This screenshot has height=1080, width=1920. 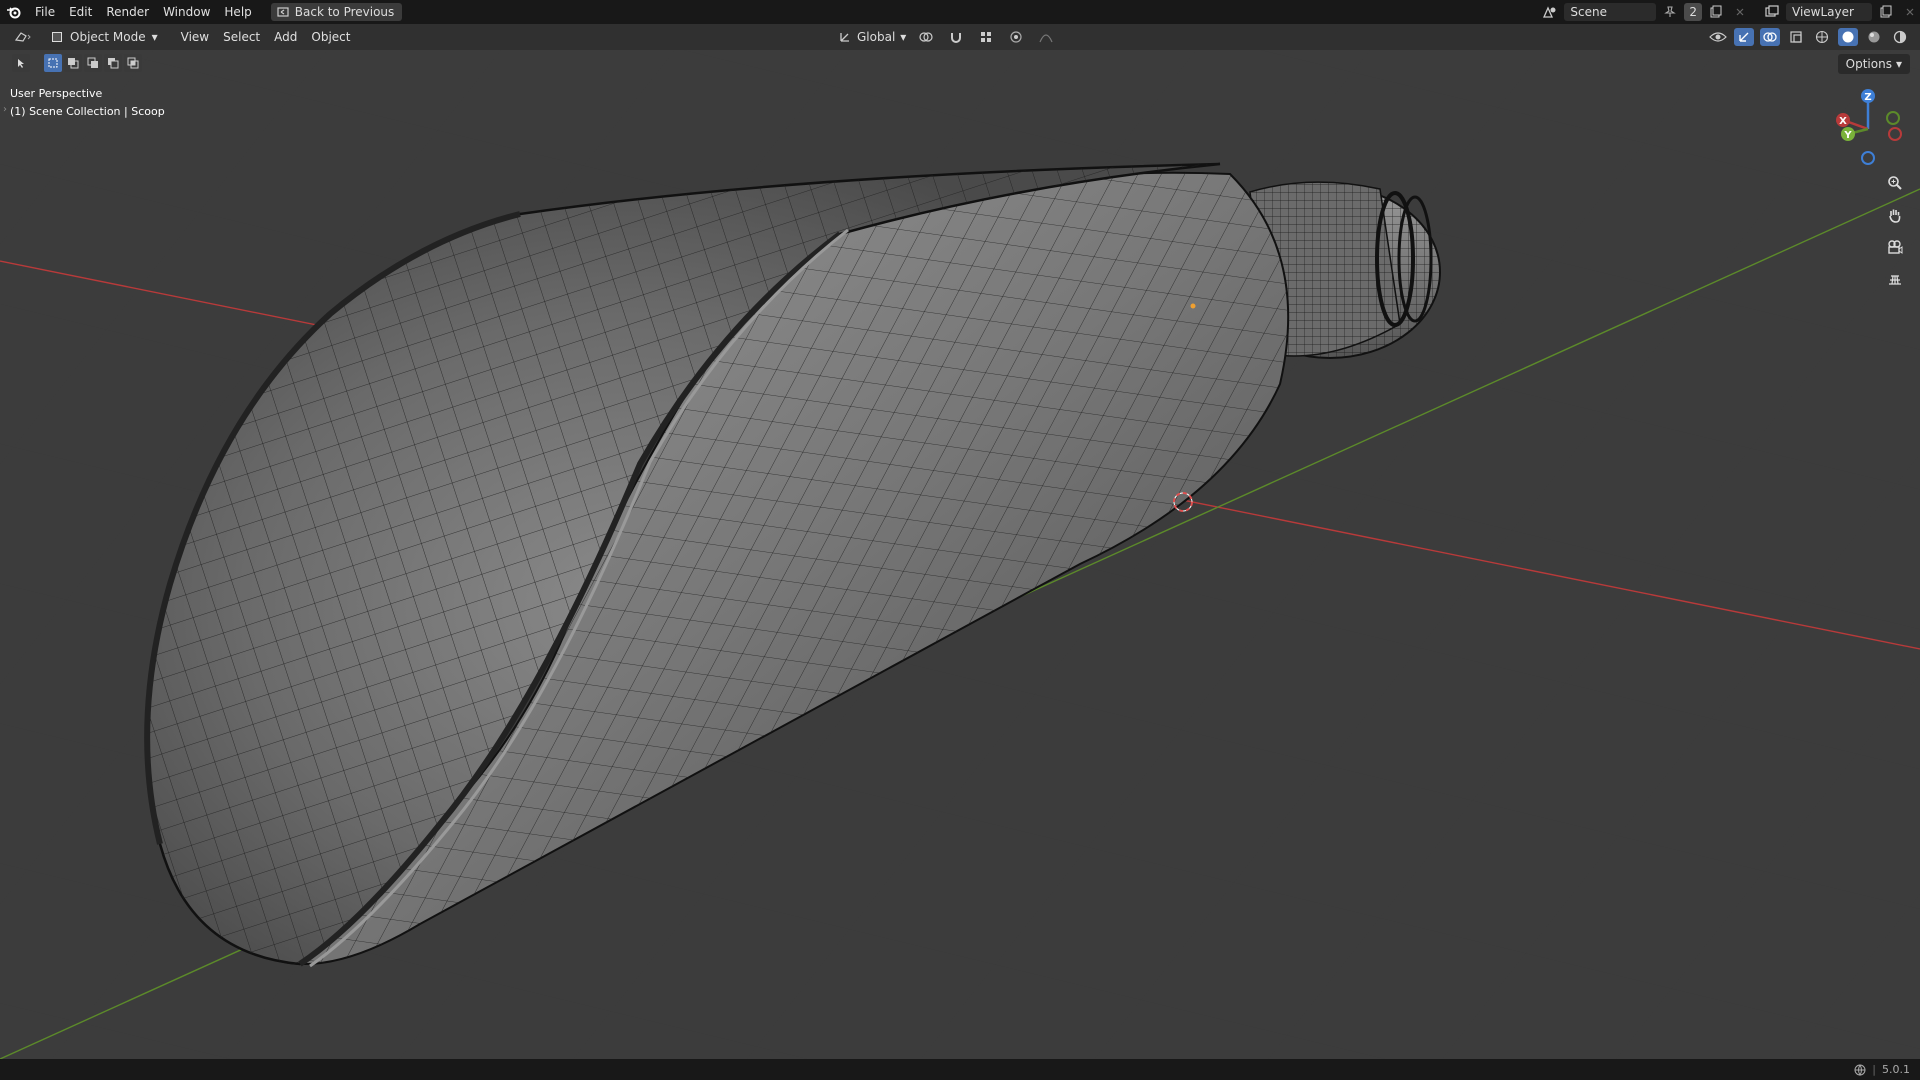 I want to click on delete-scene-icon, so click(x=1740, y=12).